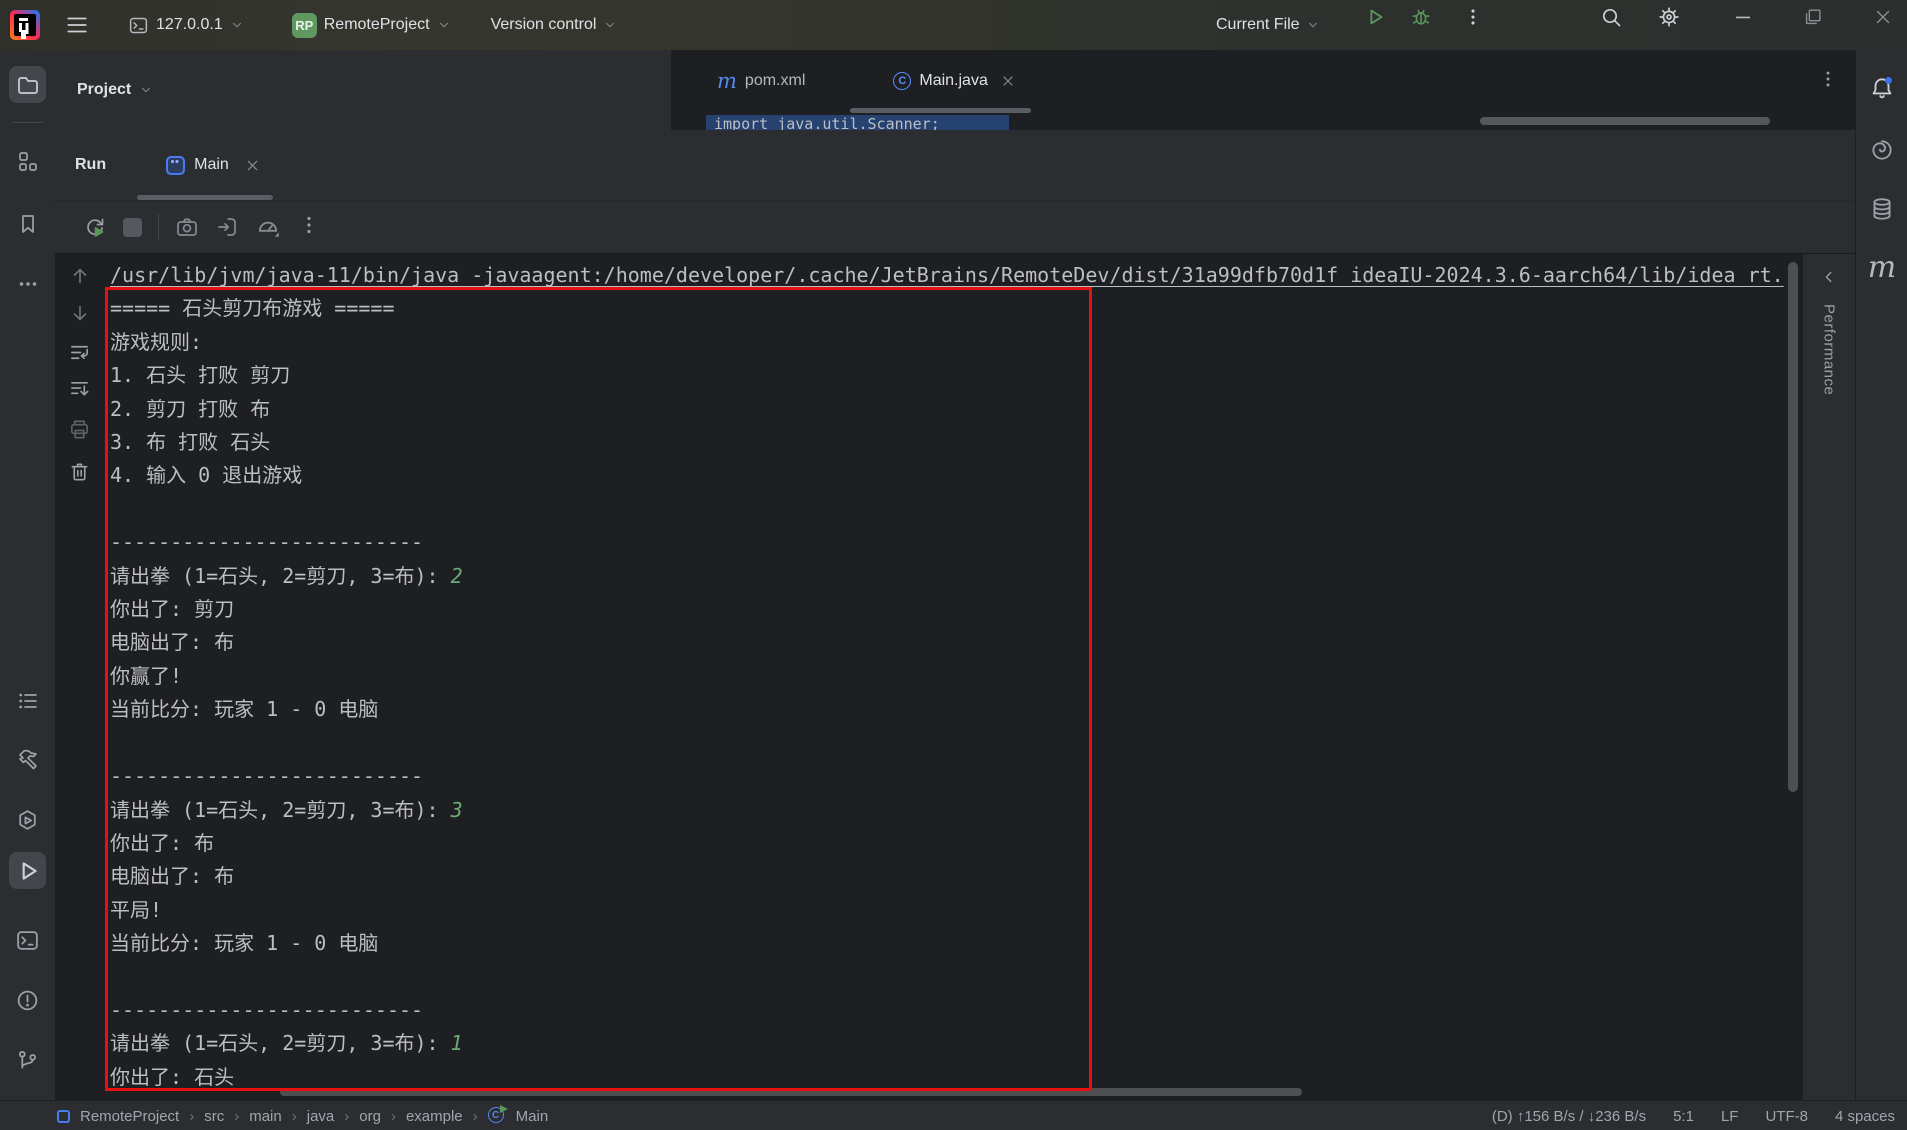  I want to click on stop-button, so click(132, 227).